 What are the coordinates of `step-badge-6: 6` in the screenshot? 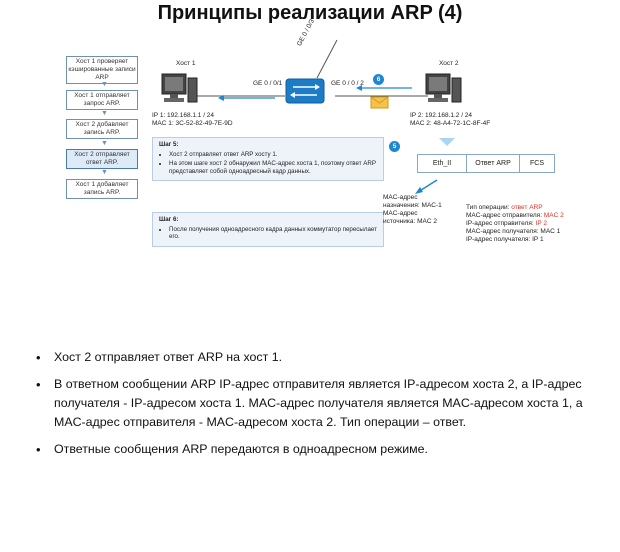 It's located at (378, 79).